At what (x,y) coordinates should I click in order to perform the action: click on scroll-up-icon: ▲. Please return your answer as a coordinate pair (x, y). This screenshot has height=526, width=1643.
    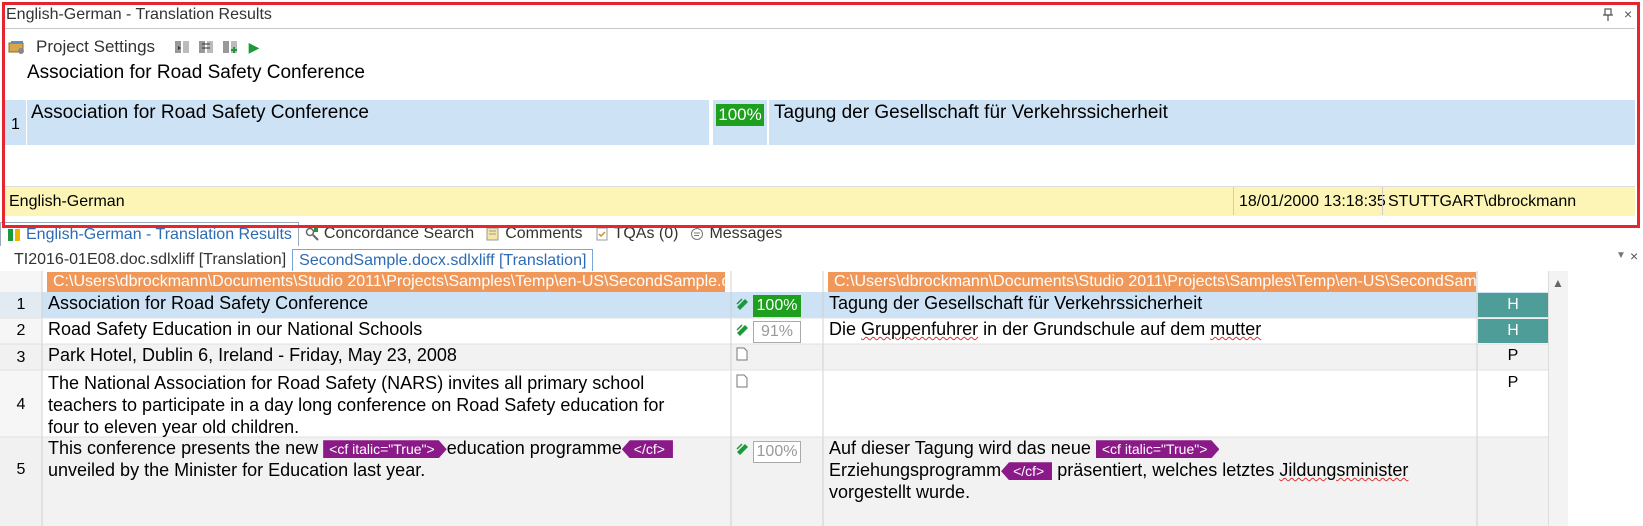
    Looking at the image, I should click on (1558, 283).